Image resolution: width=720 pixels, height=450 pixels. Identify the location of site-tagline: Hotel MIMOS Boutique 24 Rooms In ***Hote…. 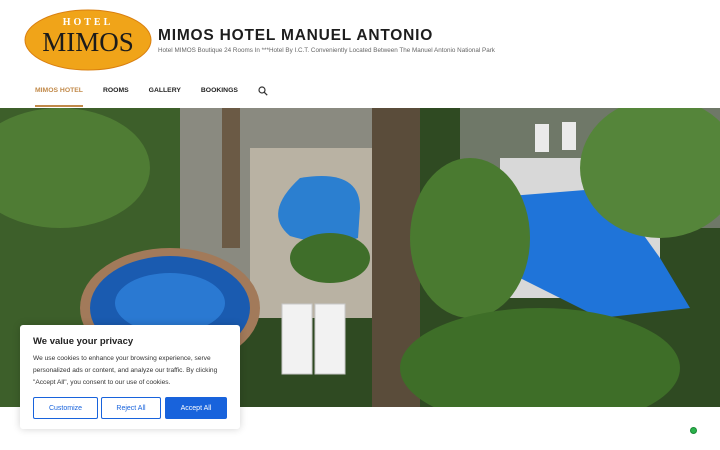
(326, 50).